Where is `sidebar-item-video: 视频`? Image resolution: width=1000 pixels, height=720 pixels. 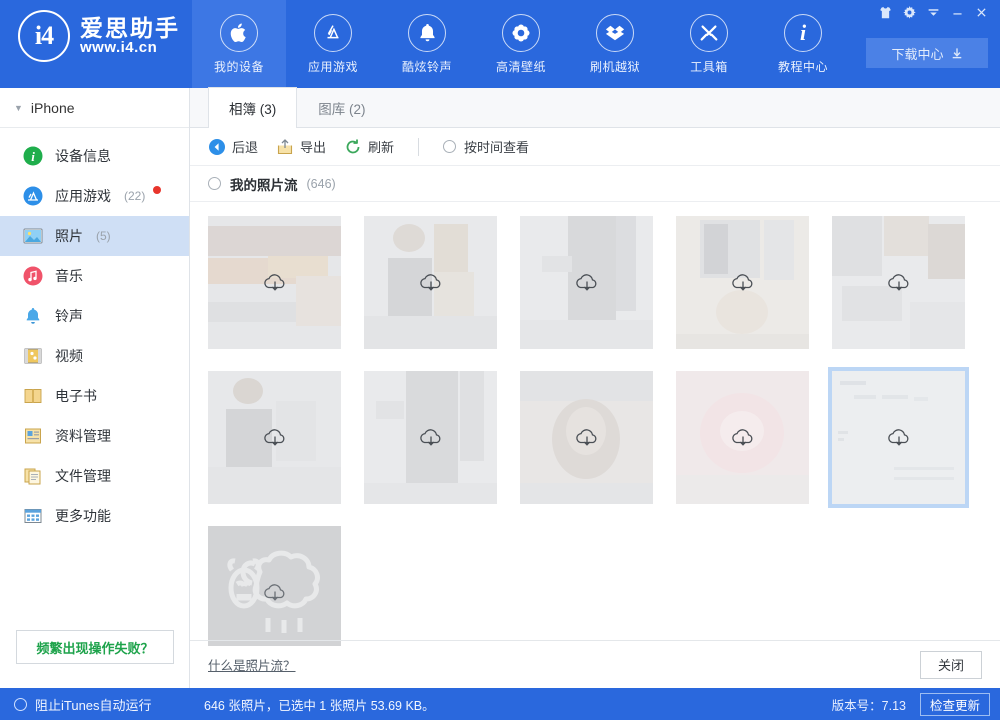 sidebar-item-video: 视频 is located at coordinates (94, 356).